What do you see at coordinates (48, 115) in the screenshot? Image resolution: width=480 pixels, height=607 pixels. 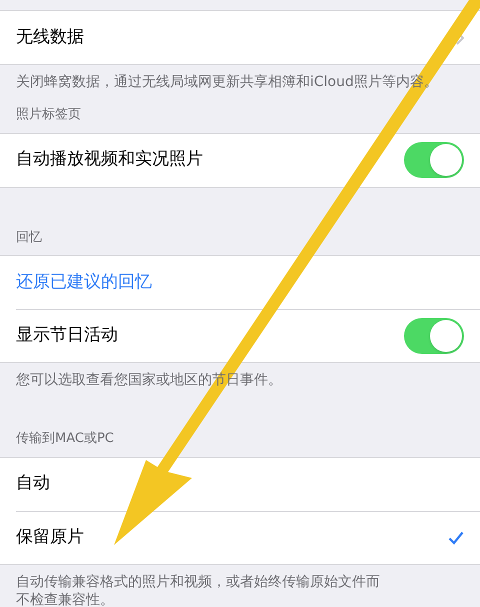 I see `section-header: 照片标签页` at bounding box center [48, 115].